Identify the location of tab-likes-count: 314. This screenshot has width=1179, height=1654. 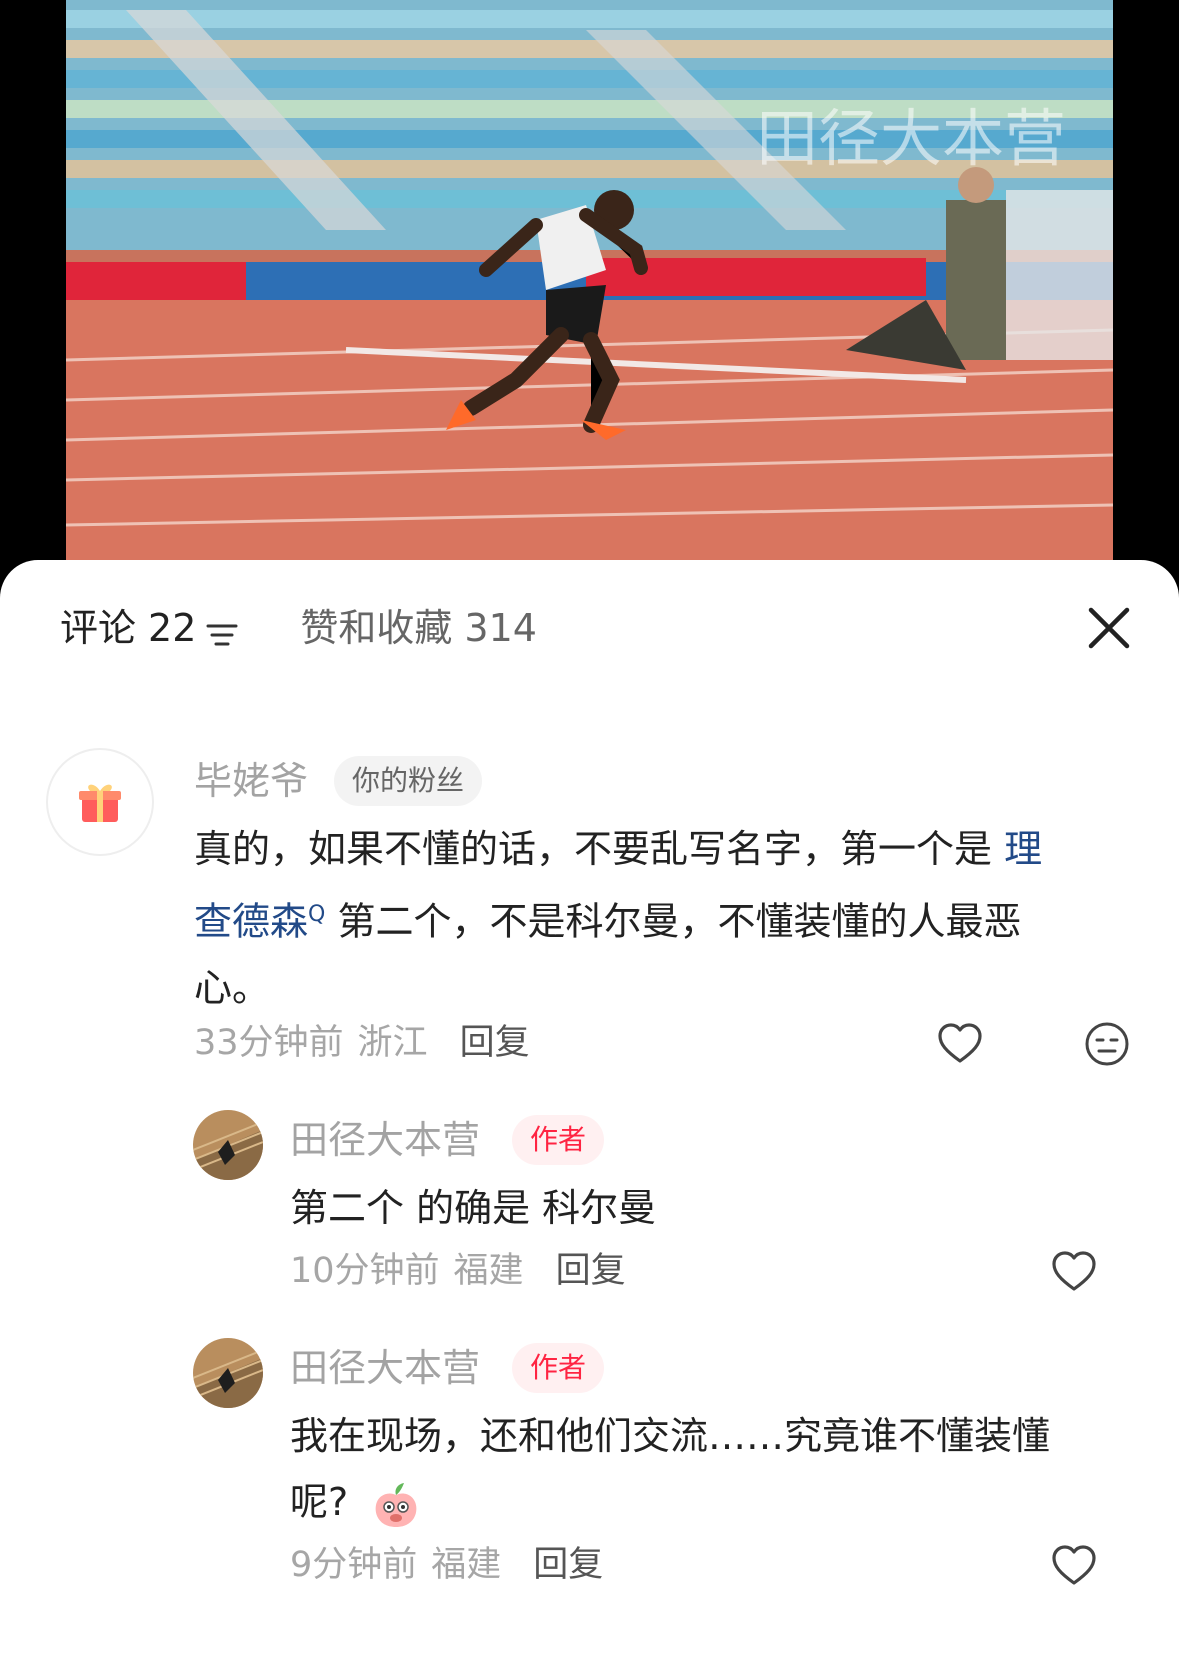
(500, 628).